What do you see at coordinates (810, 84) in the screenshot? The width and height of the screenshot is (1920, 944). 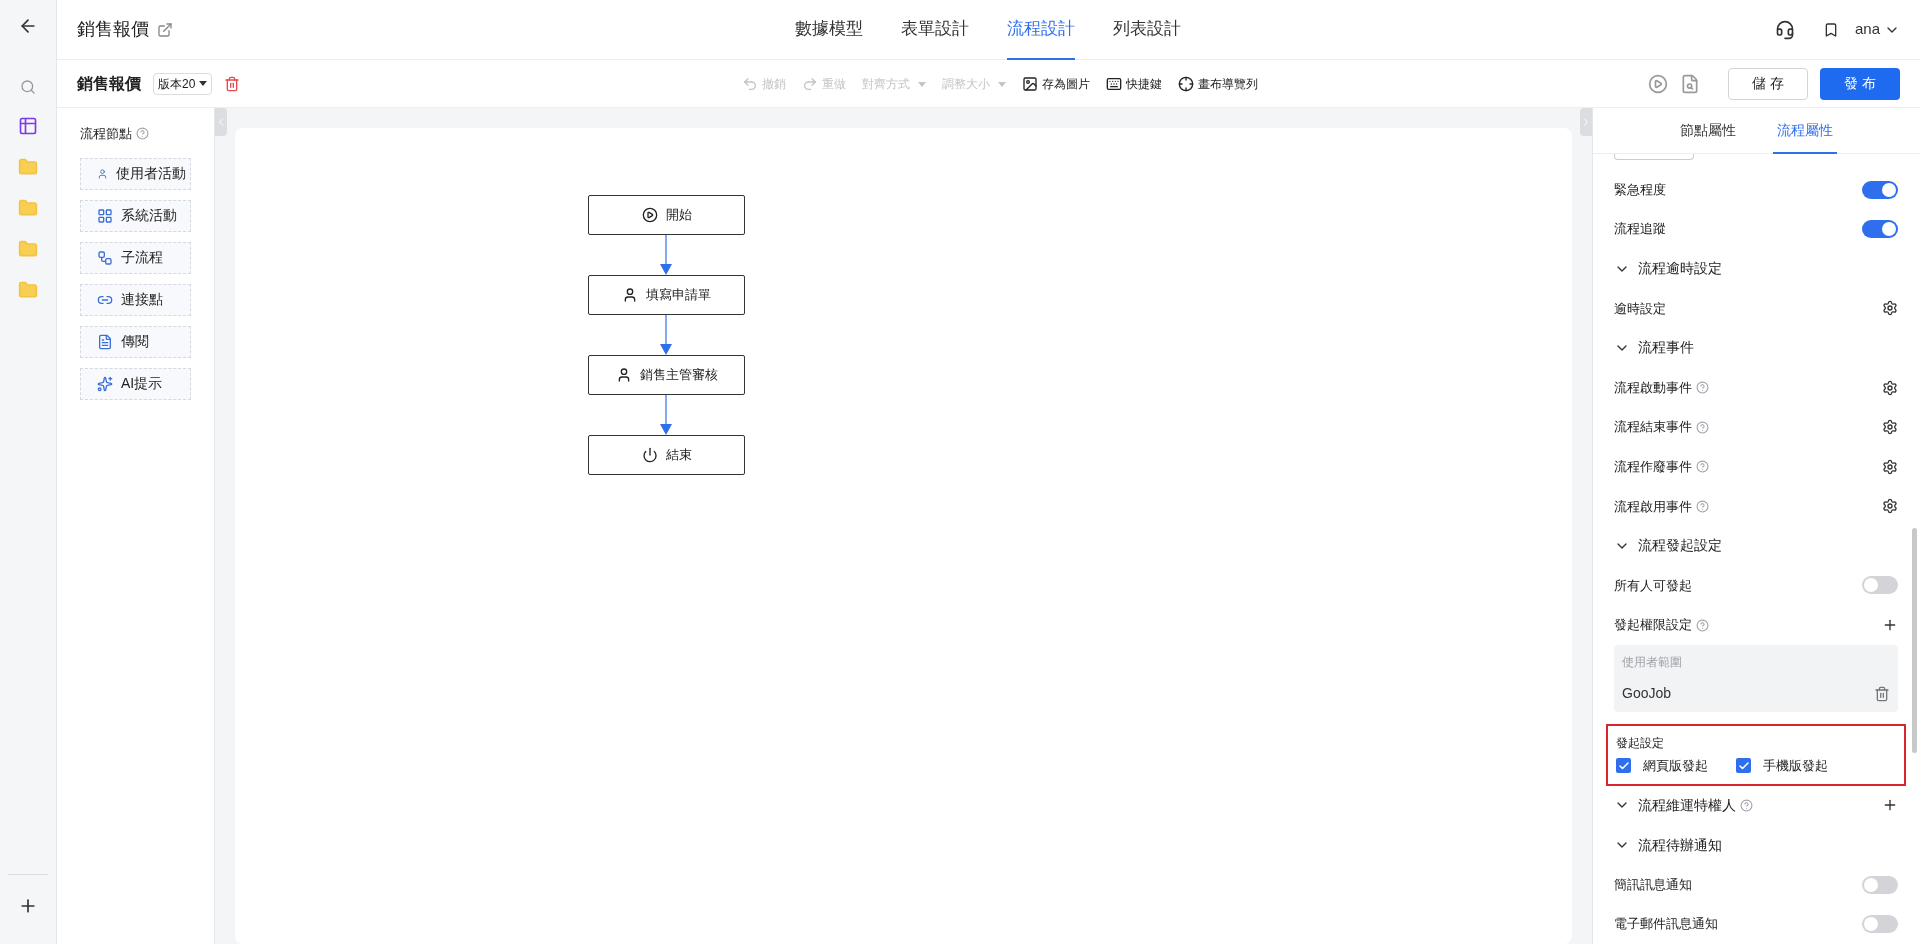 I see `redo-icon` at bounding box center [810, 84].